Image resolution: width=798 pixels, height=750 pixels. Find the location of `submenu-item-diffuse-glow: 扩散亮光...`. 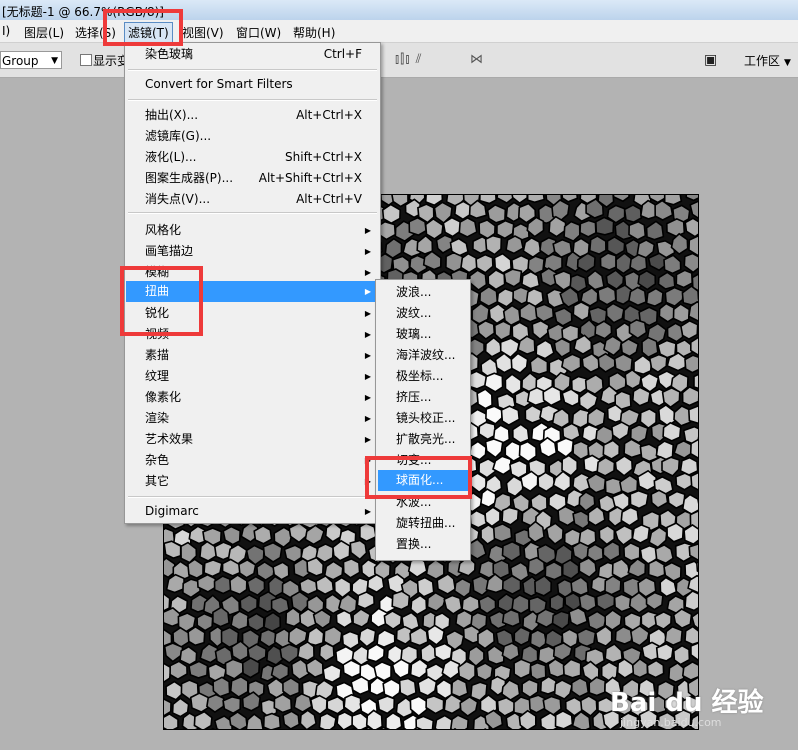

submenu-item-diffuse-glow: 扩散亮光... is located at coordinates (423, 439).